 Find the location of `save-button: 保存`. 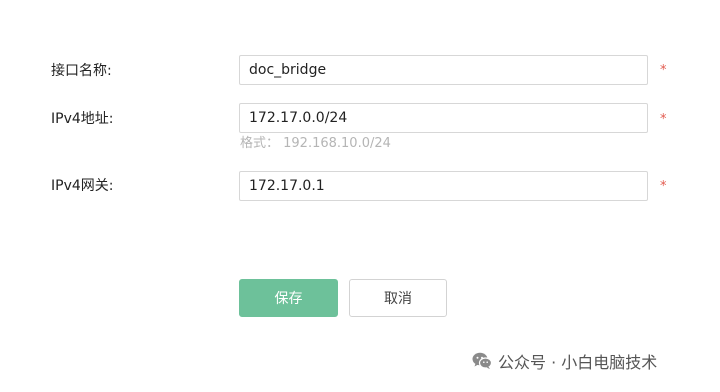

save-button: 保存 is located at coordinates (288, 298).